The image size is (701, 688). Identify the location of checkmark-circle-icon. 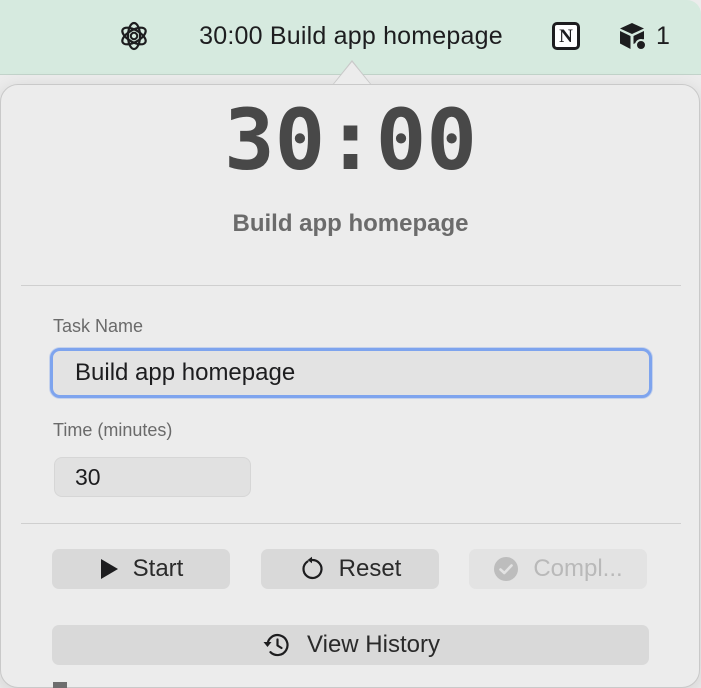
(506, 569).